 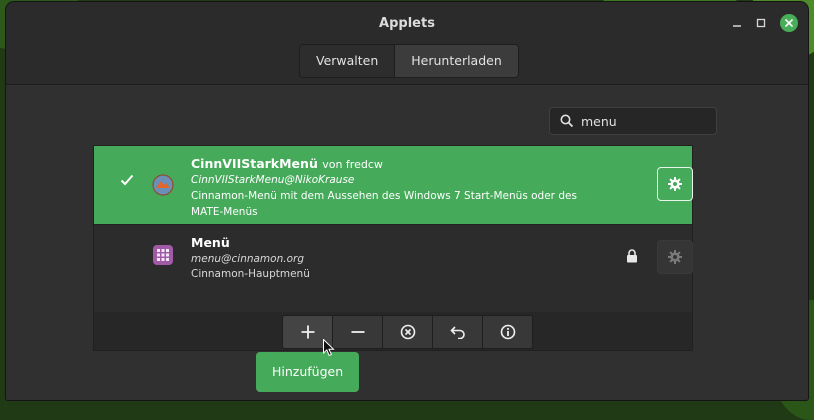 I want to click on lock-icon, so click(x=632, y=256).